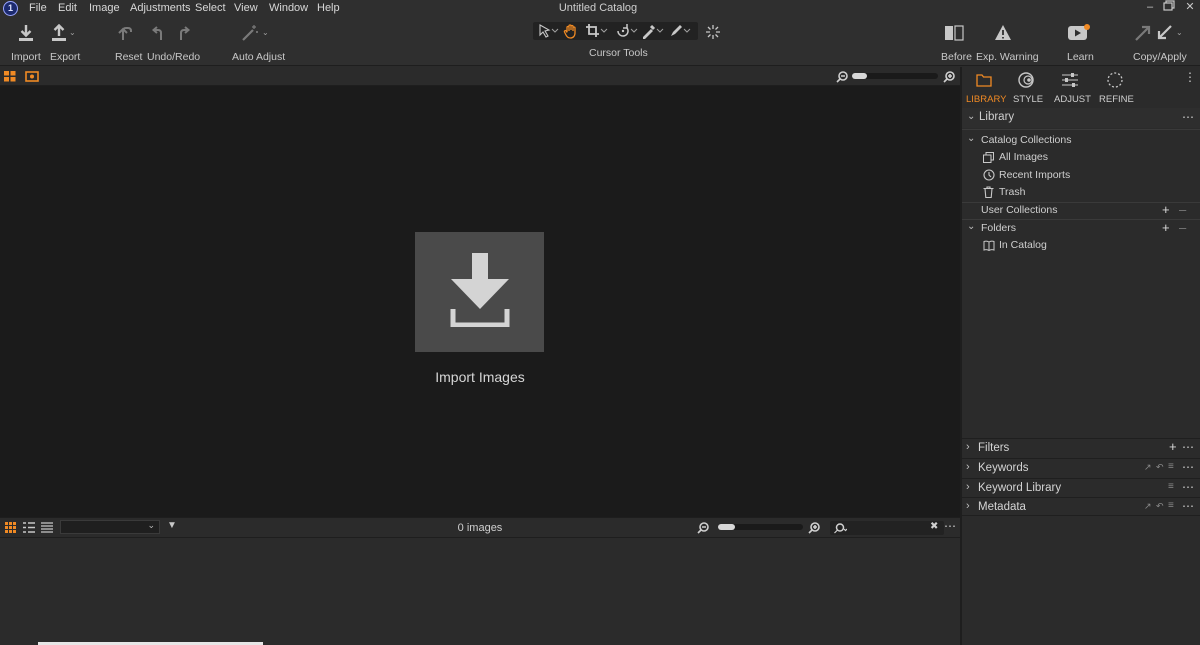  What do you see at coordinates (1081, 245) in the screenshot?
I see `in-catalog-item: In Catalog` at bounding box center [1081, 245].